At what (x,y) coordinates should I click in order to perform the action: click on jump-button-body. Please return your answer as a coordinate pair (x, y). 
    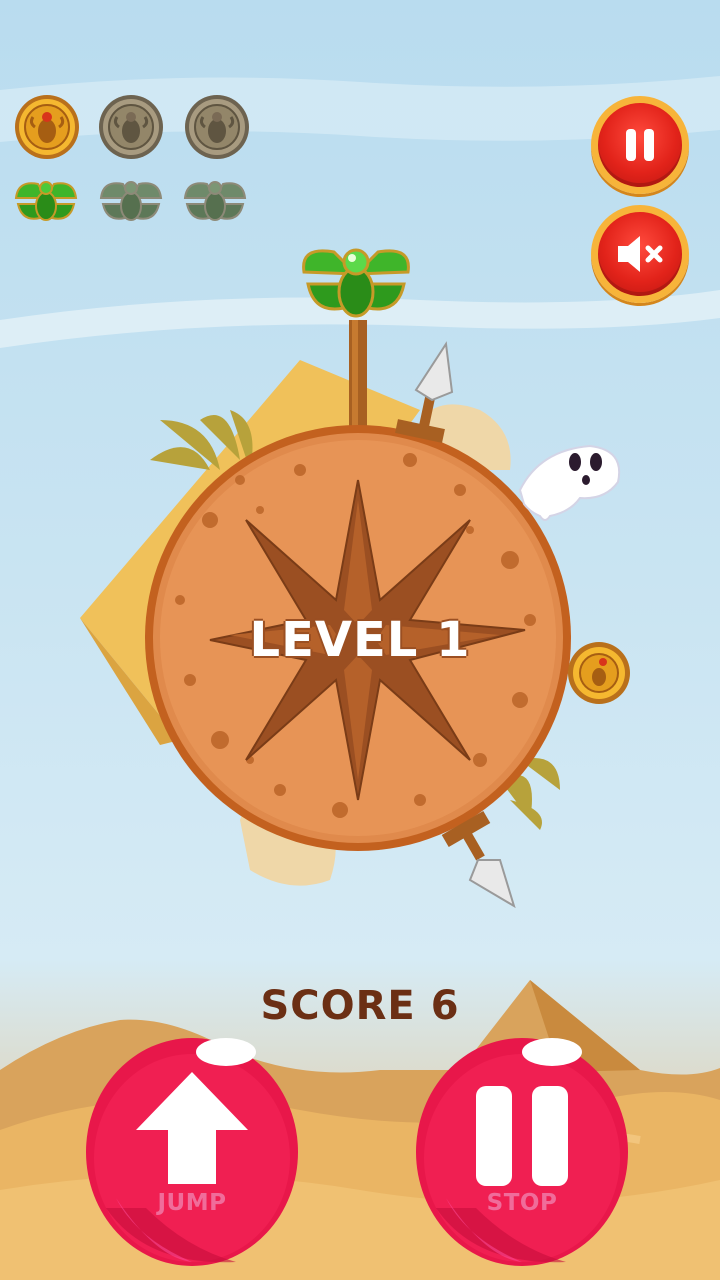
    Looking at the image, I should click on (192, 1152).